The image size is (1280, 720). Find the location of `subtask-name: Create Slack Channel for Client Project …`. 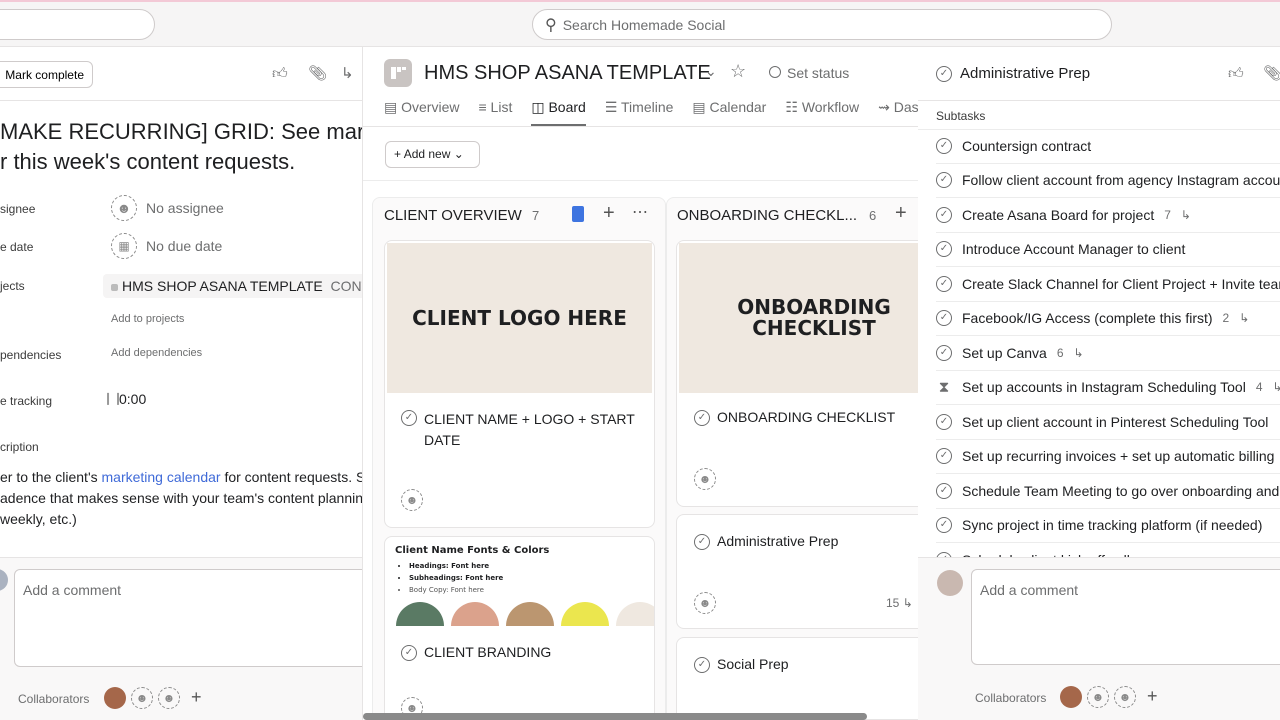

subtask-name: Create Slack Channel for Client Project … is located at coordinates (1121, 283).